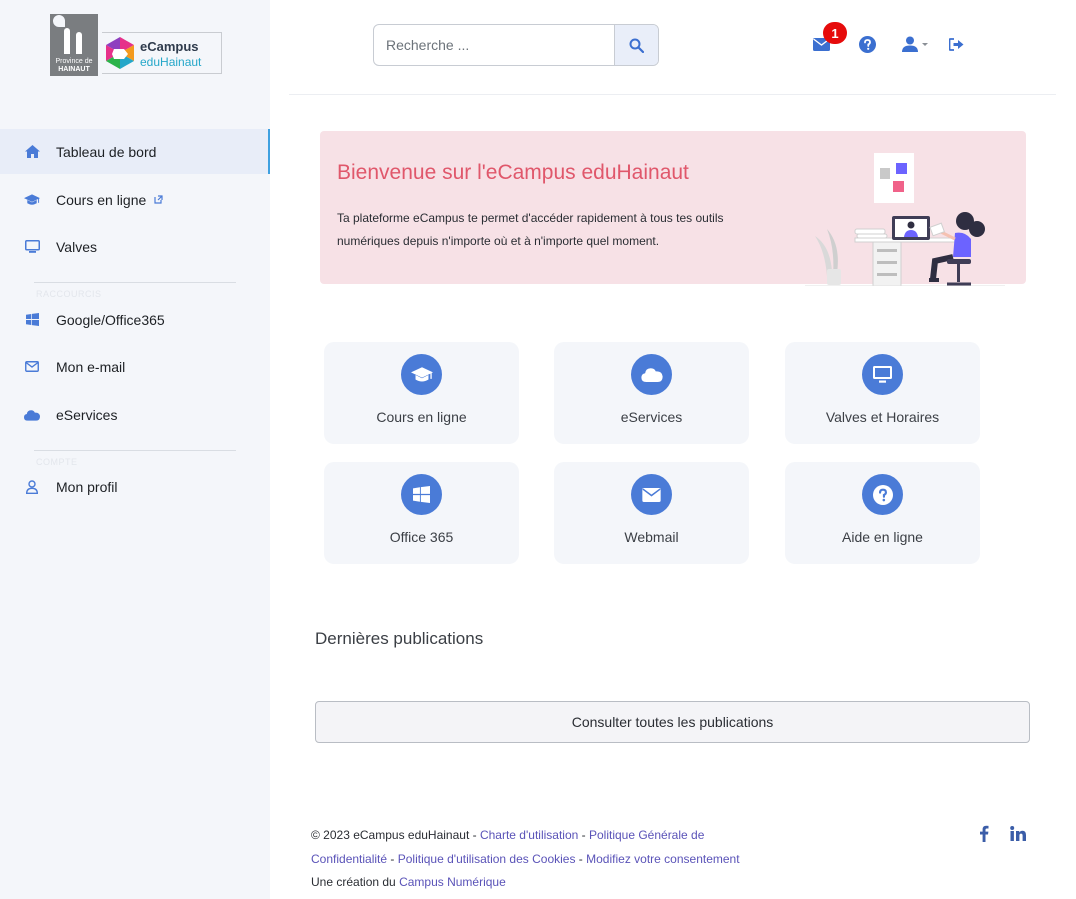  I want to click on sidebar-item-label: eServices, so click(87, 414).